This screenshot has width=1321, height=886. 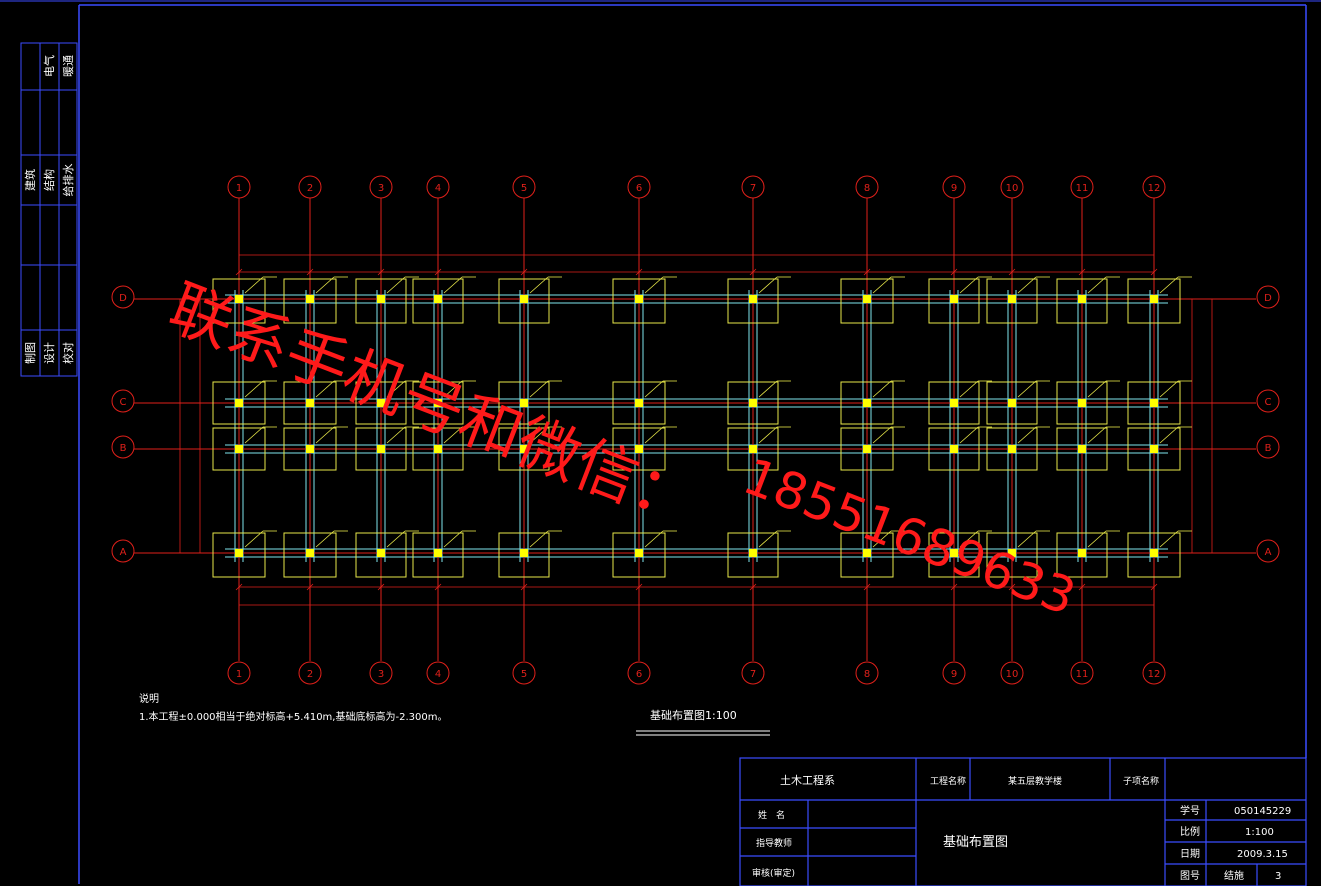 What do you see at coordinates (1012, 674) in the screenshot?
I see `axis-label-10-bottom: 10` at bounding box center [1012, 674].